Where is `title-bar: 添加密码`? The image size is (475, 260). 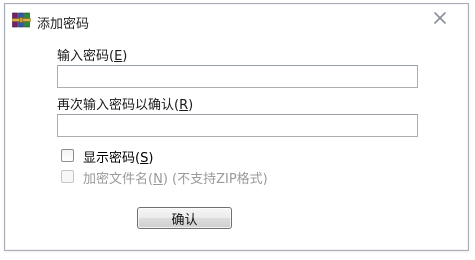 title-bar: 添加密码 is located at coordinates (236, 19).